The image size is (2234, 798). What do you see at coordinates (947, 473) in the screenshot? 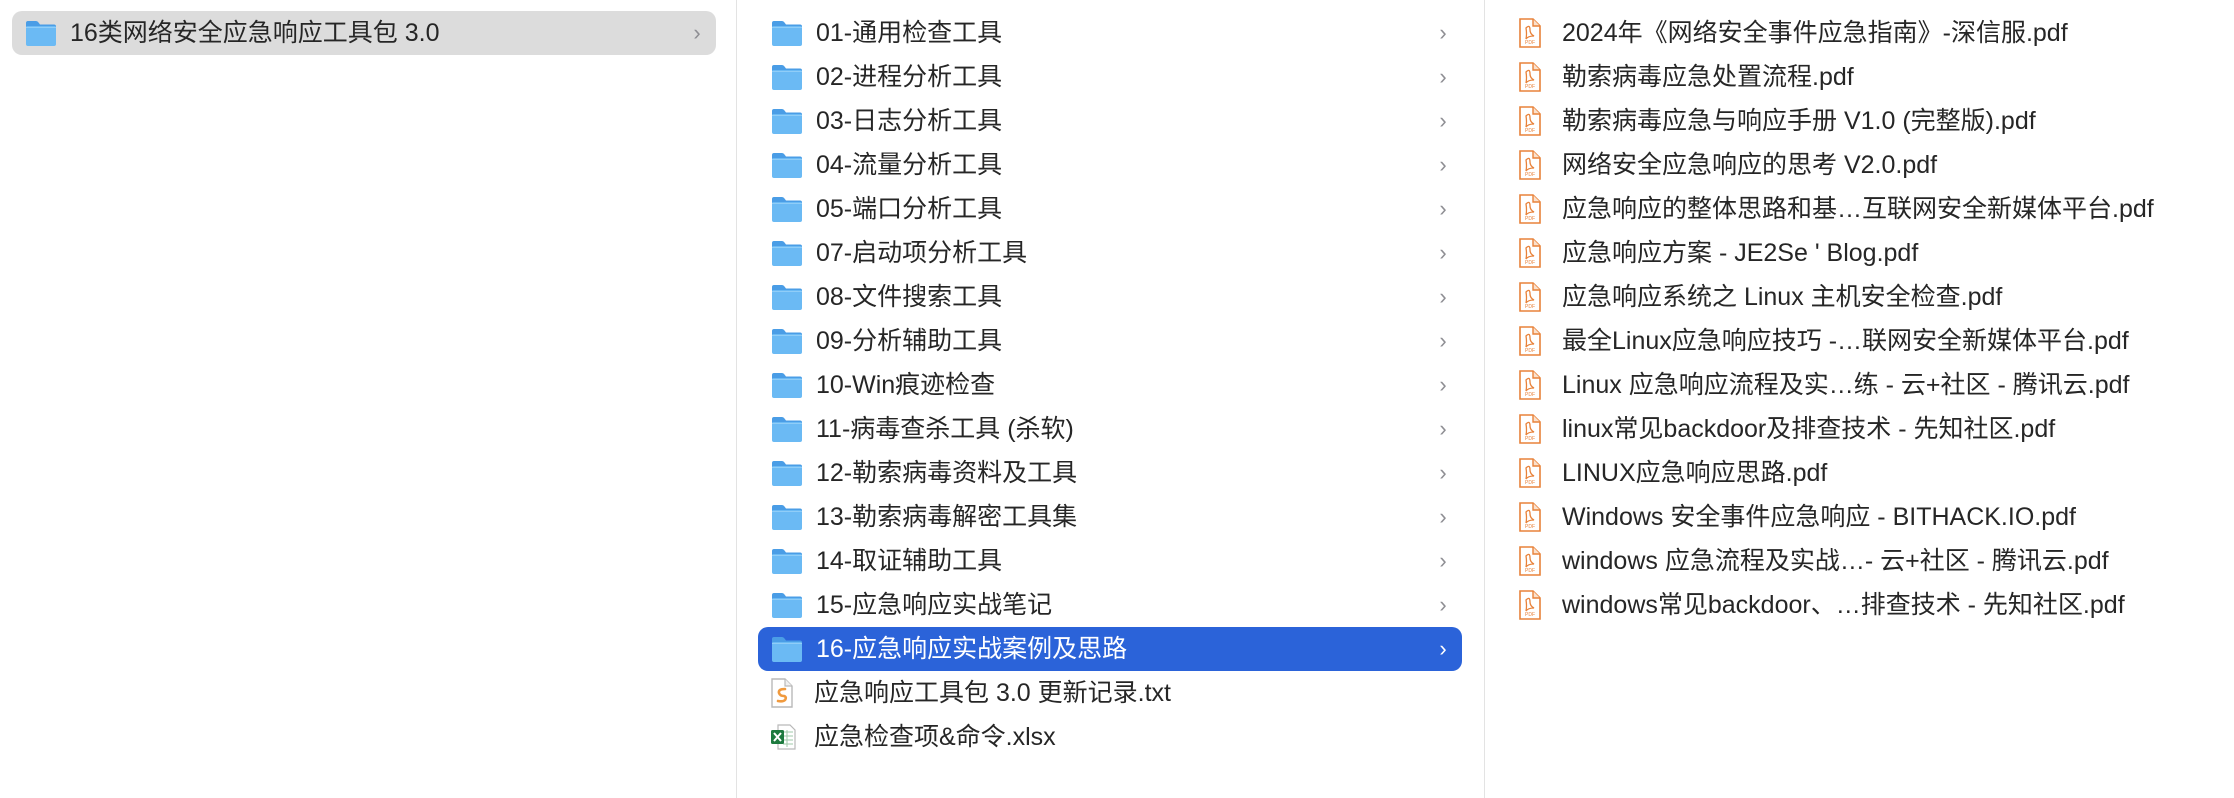
I see `folder-name: 12-勒索病毒资料及工具` at bounding box center [947, 473].